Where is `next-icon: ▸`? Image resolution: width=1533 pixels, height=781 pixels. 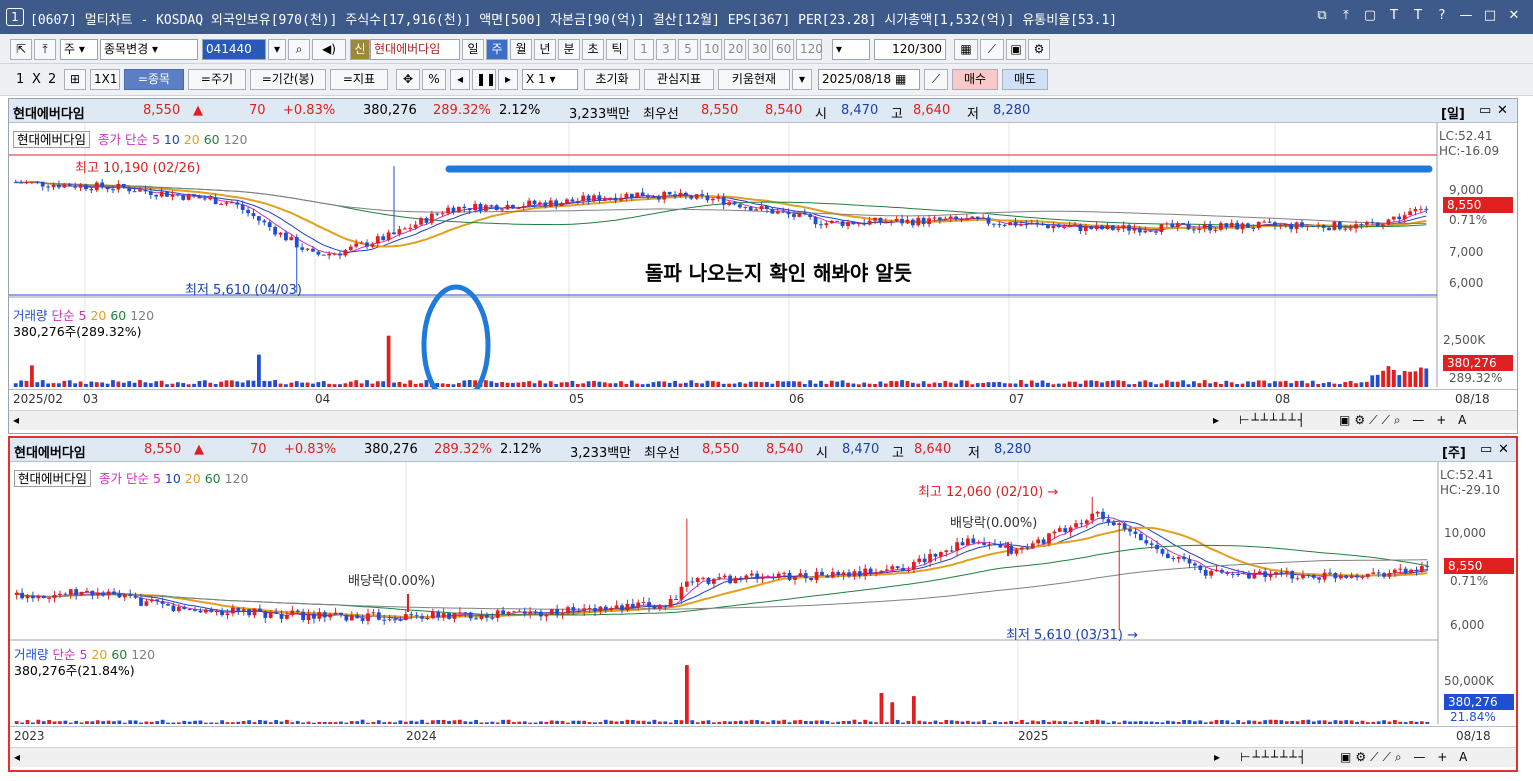
next-icon: ▸ is located at coordinates (508, 79).